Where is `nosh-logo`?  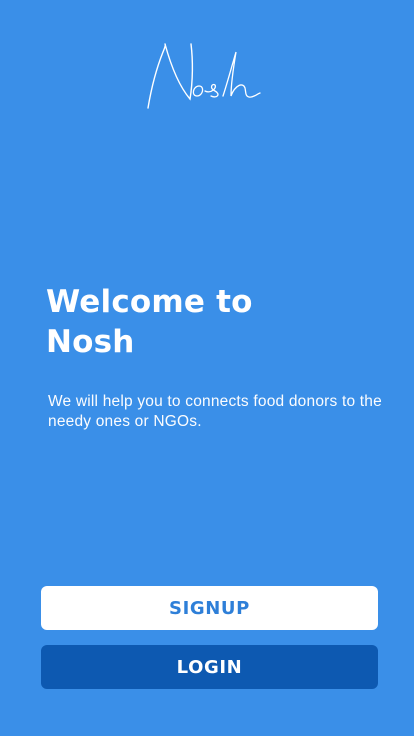
nosh-logo is located at coordinates (201, 76).